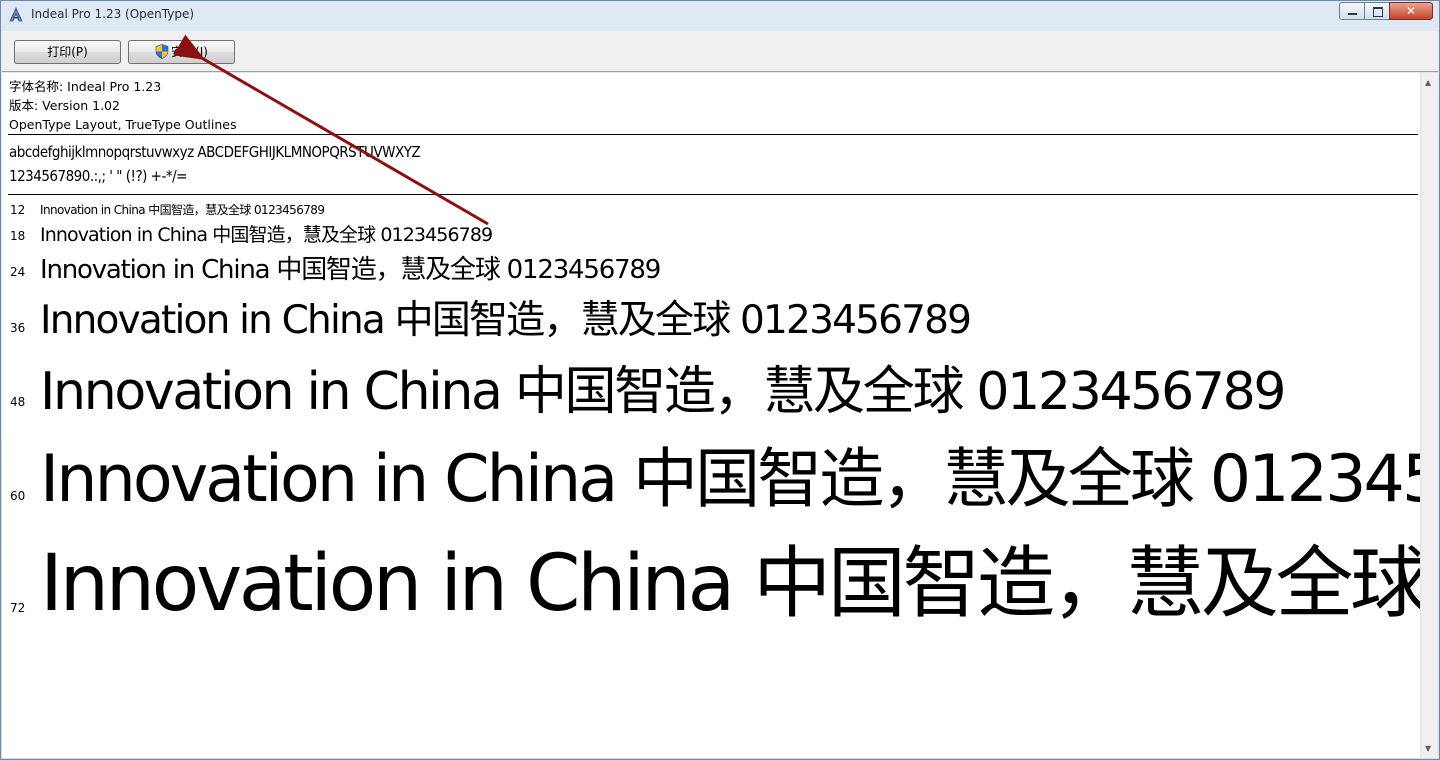 Image resolution: width=1440 pixels, height=760 pixels. Describe the element at coordinates (189, 52) in the screenshot. I see `install-button-label: 安装(I)` at that location.